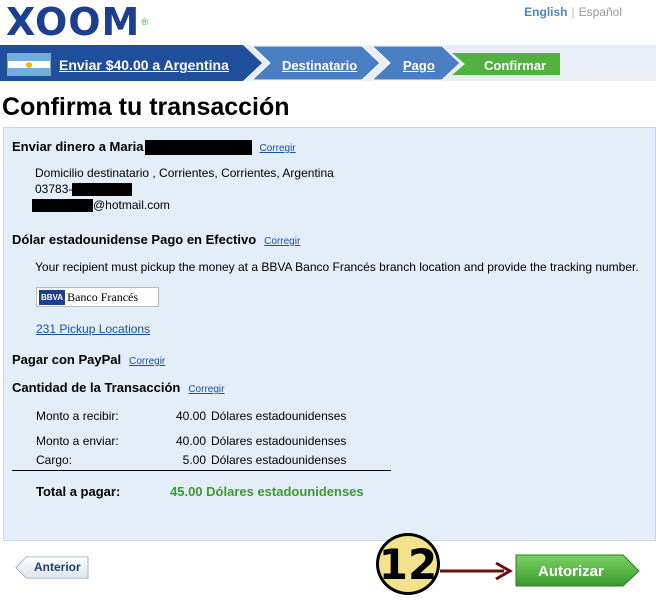 Image resolution: width=656 pixels, height=600 pixels. What do you see at coordinates (278, 148) in the screenshot?
I see `edit-recipient-link: Corregir` at bounding box center [278, 148].